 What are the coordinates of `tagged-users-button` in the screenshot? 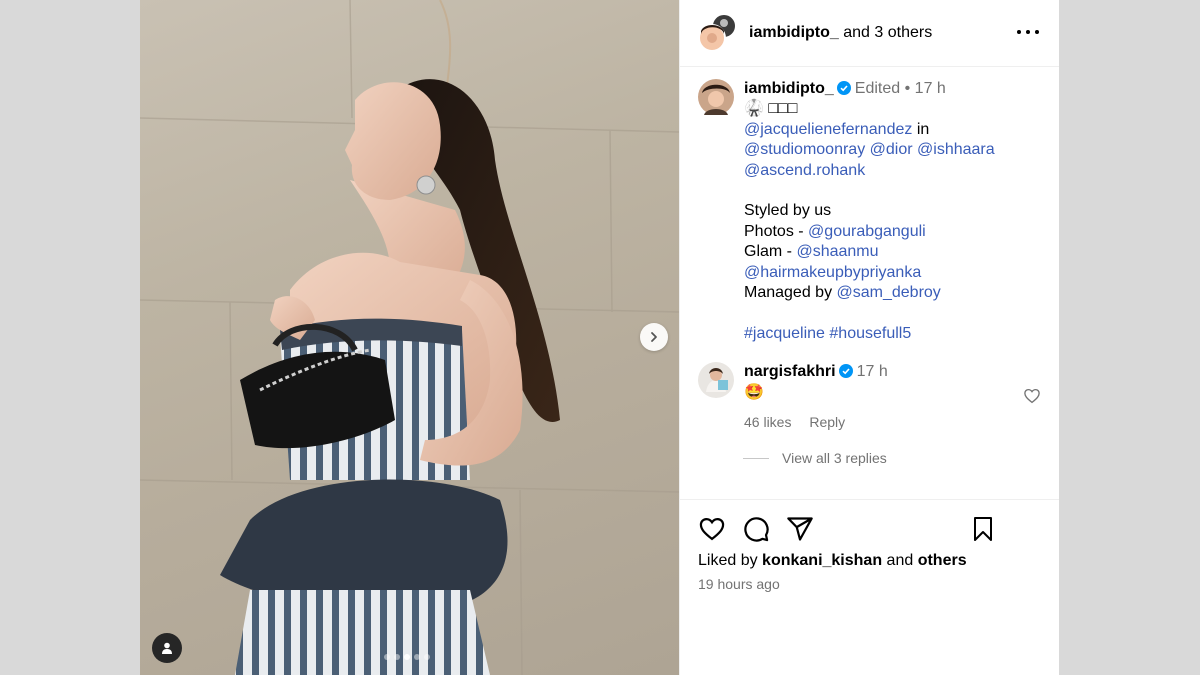 It's located at (167, 648).